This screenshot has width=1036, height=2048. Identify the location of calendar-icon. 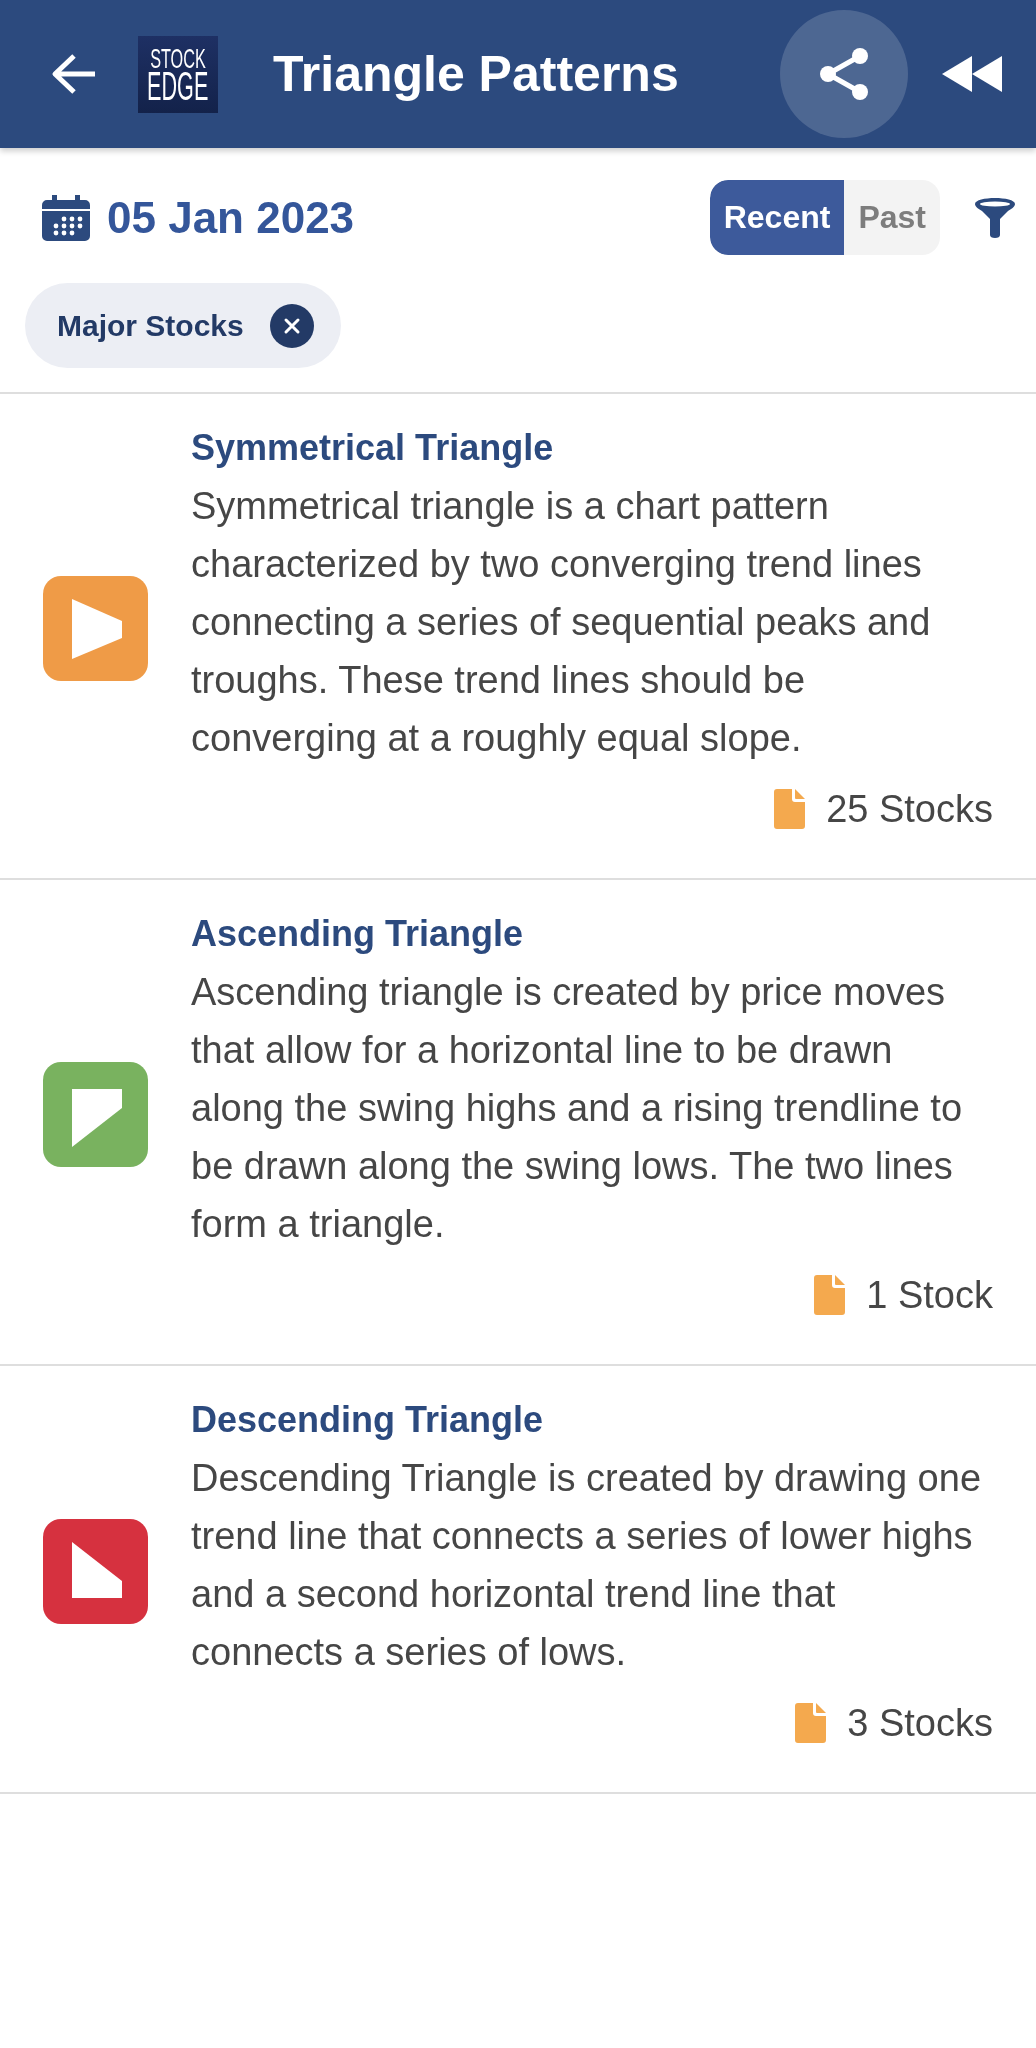
(66, 217).